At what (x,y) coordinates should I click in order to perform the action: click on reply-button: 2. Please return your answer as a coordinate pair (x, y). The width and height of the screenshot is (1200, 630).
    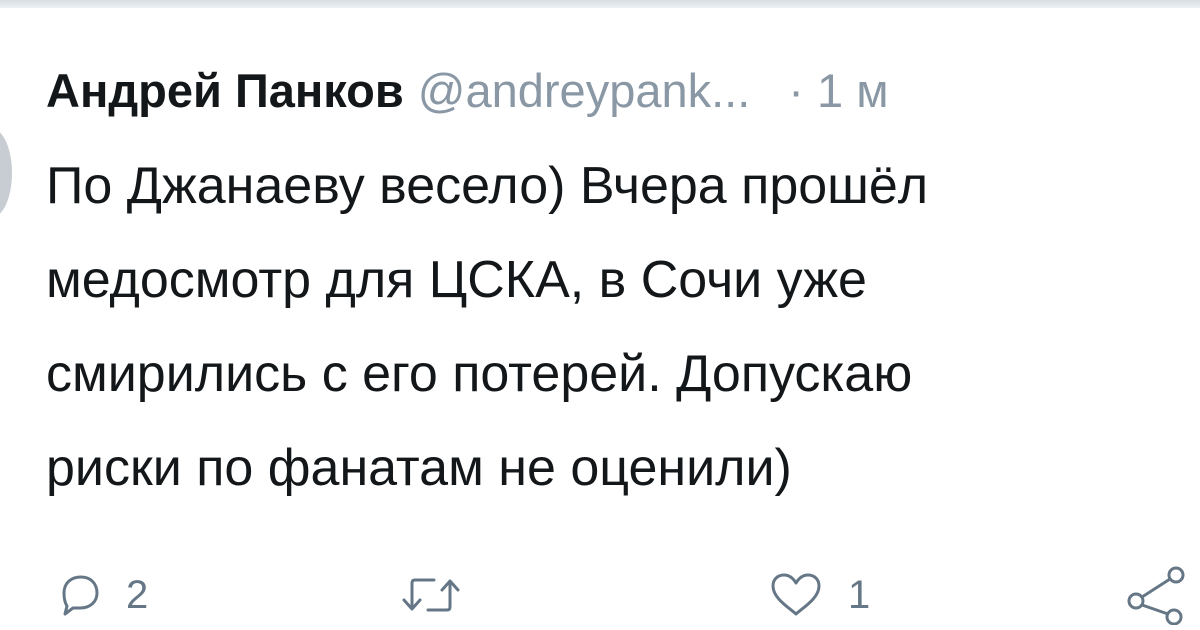
    Looking at the image, I should click on (102, 595).